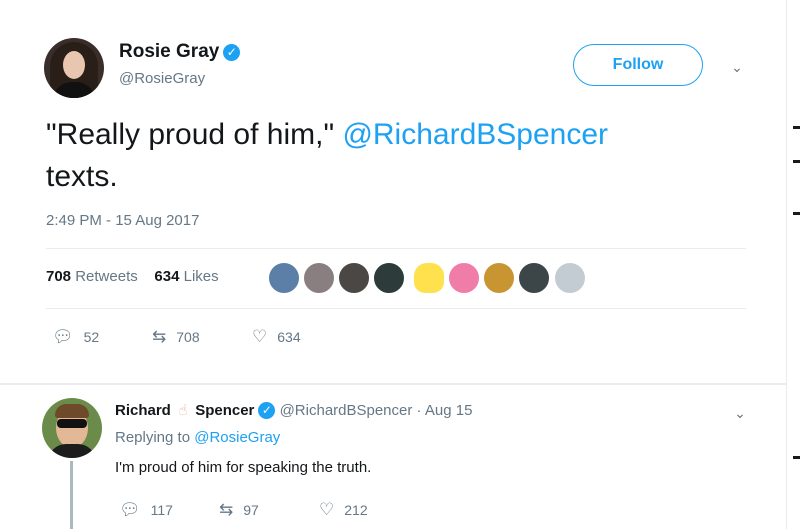  What do you see at coordinates (162, 78) in the screenshot?
I see `author-handle: @RosieGray` at bounding box center [162, 78].